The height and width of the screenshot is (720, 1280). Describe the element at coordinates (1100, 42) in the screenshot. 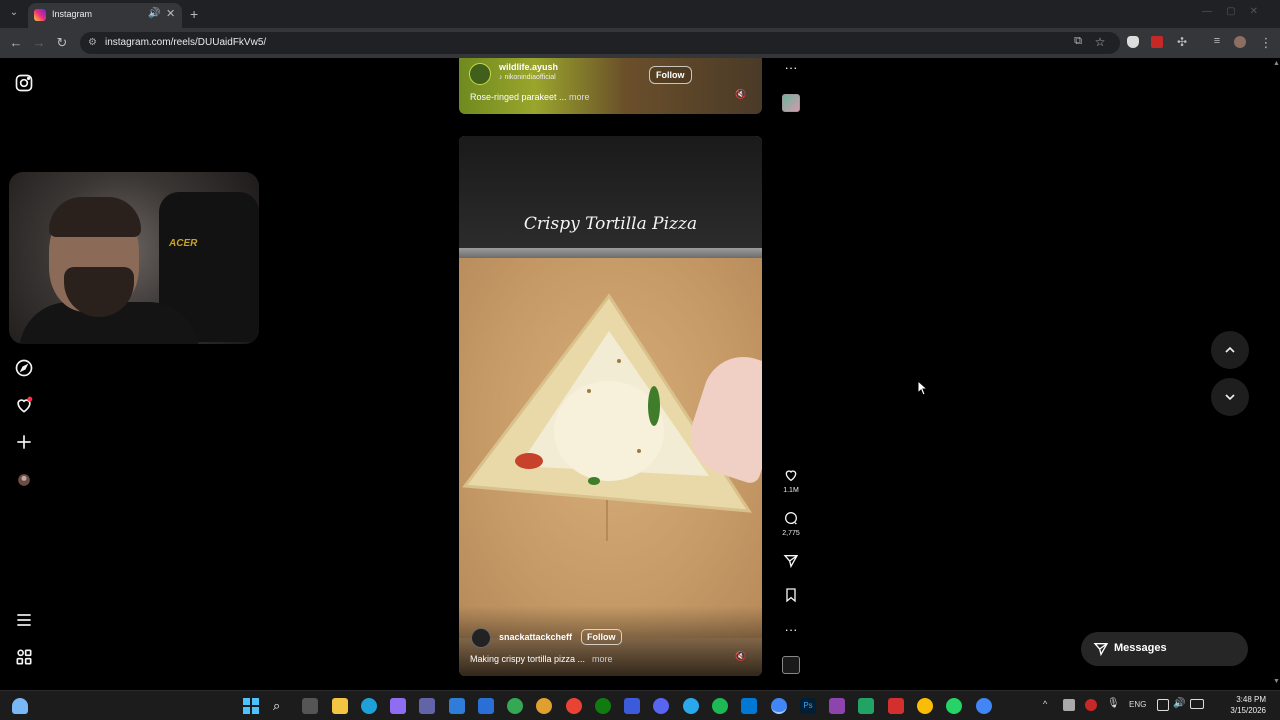

I see `bookmark-star-icon: ☆` at that location.